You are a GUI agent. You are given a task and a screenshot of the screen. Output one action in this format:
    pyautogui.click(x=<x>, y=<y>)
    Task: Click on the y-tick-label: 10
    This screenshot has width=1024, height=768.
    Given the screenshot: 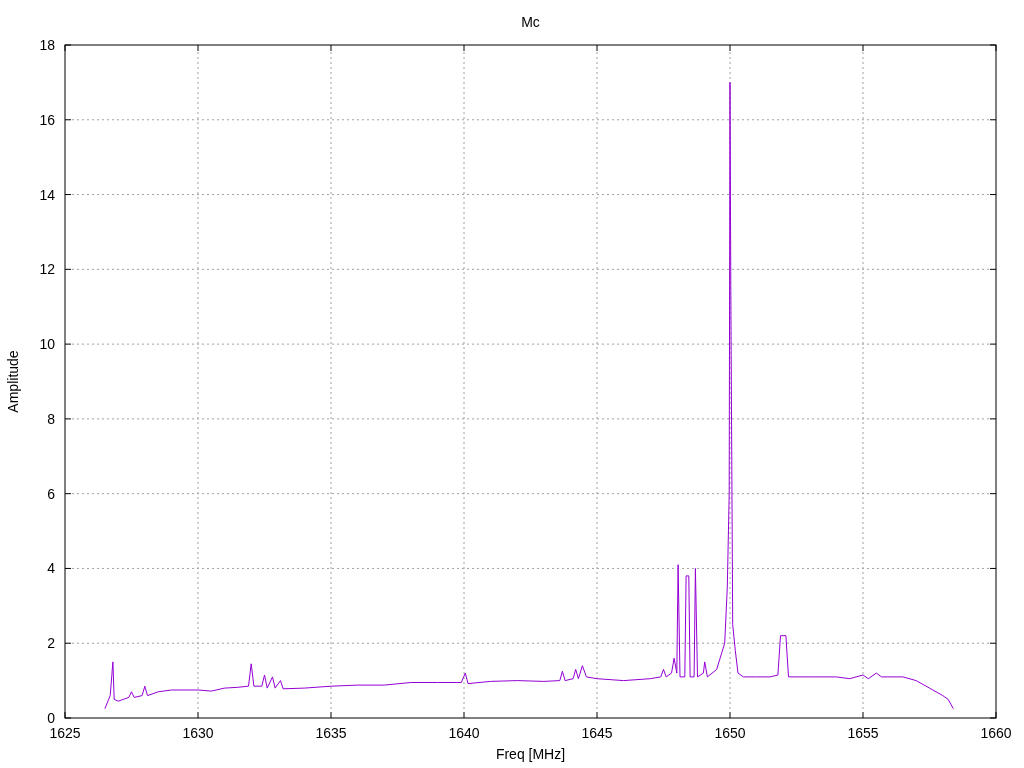 What is the action you would take?
    pyautogui.click(x=47, y=344)
    